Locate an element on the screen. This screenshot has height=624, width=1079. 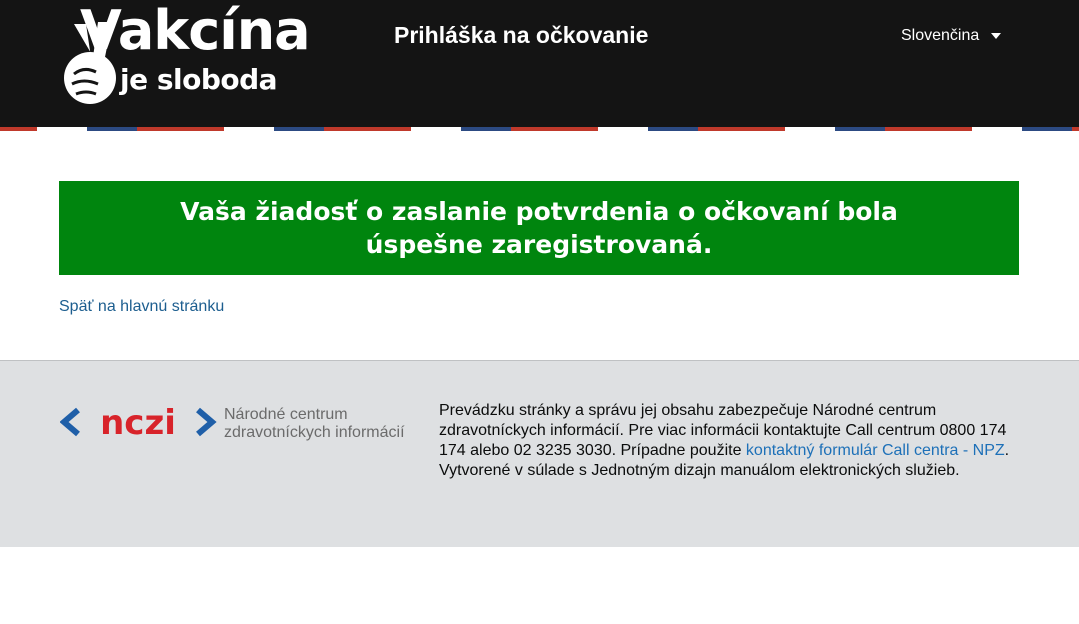
logo-tagline: je sloboda is located at coordinates (199, 79).